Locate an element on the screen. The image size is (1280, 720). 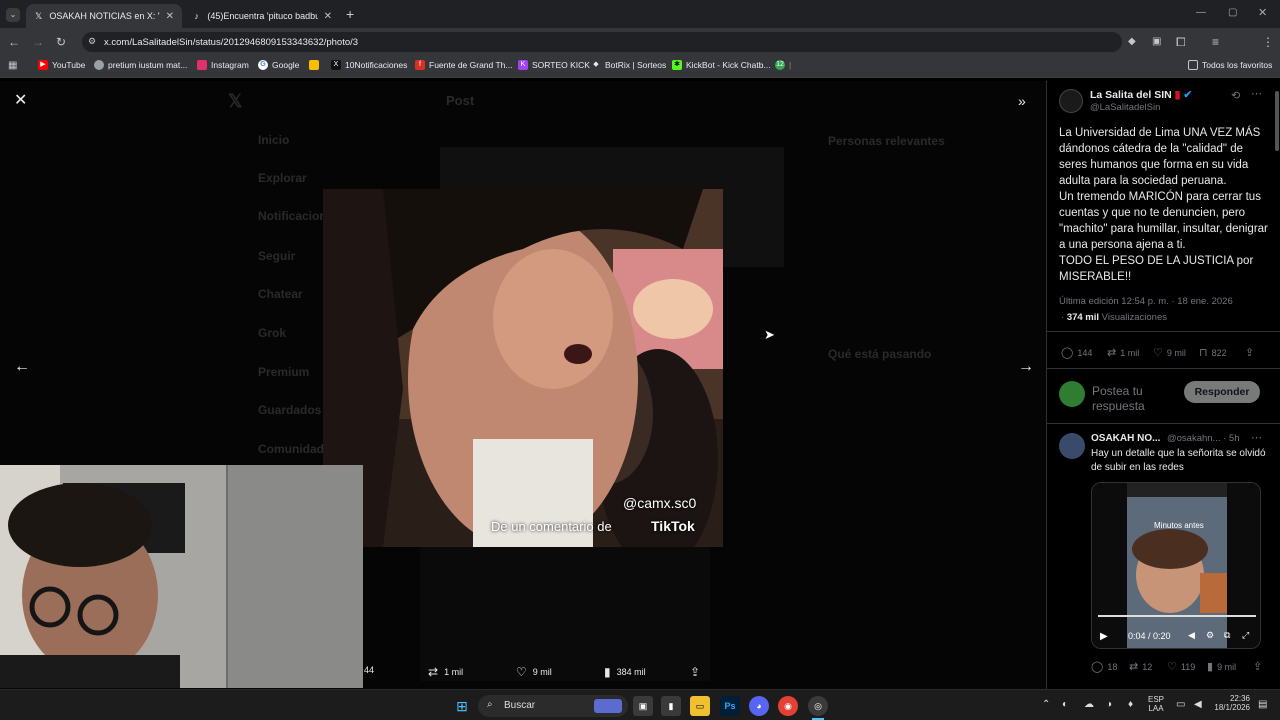
author-name: La Salita del SIN ▮ ✔ is located at coordinates (1141, 95).